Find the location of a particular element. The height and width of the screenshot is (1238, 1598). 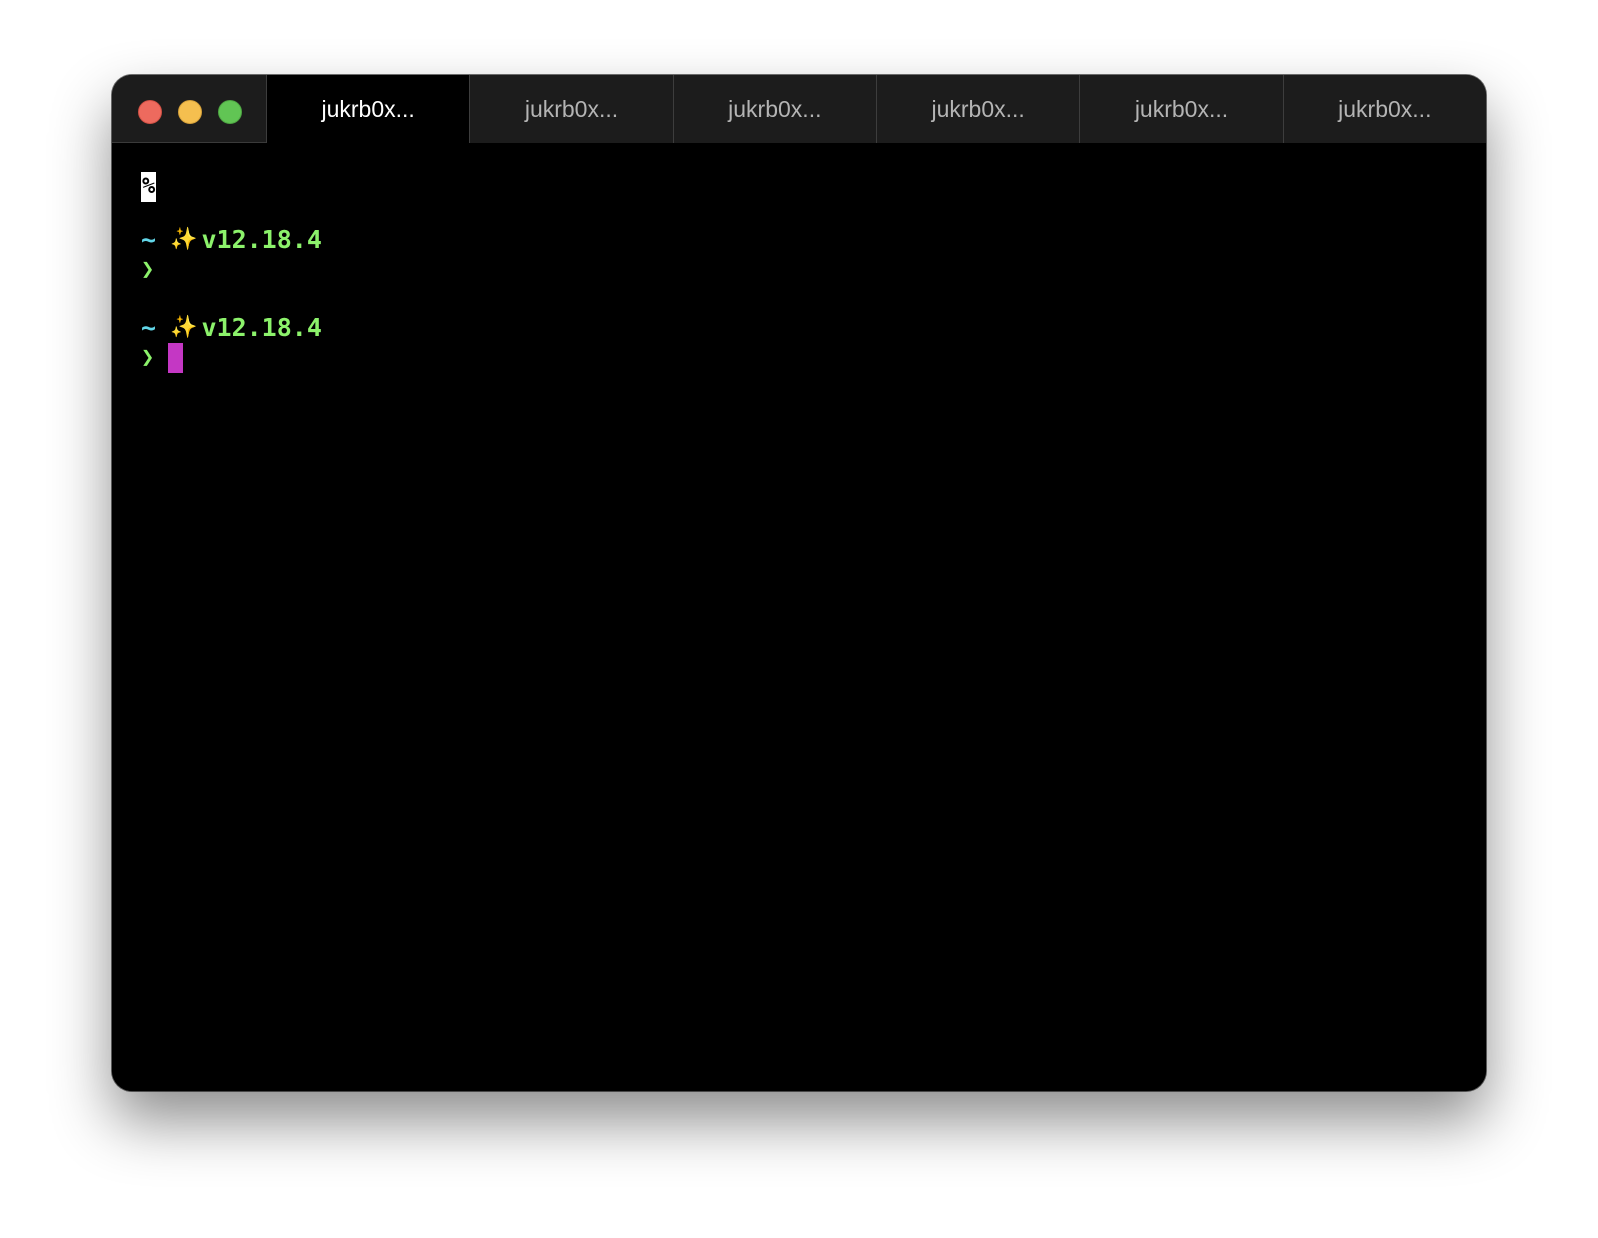

prompt-line-1: ~ ✨ v12.18.4 is located at coordinates (231, 240).